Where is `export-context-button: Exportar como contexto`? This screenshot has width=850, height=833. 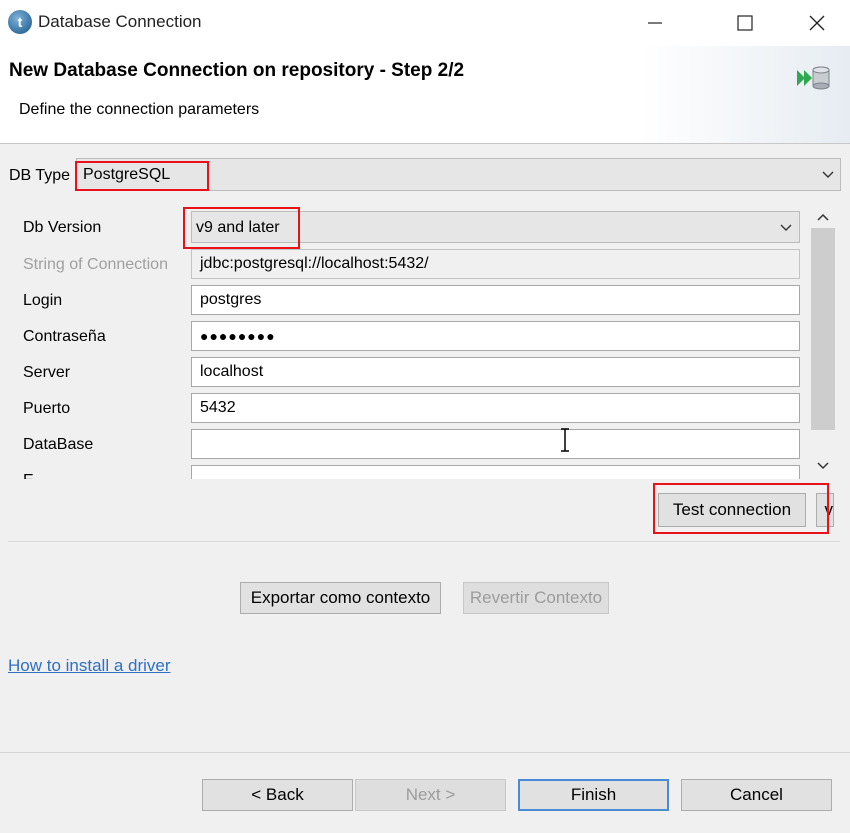 export-context-button: Exportar como contexto is located at coordinates (340, 598).